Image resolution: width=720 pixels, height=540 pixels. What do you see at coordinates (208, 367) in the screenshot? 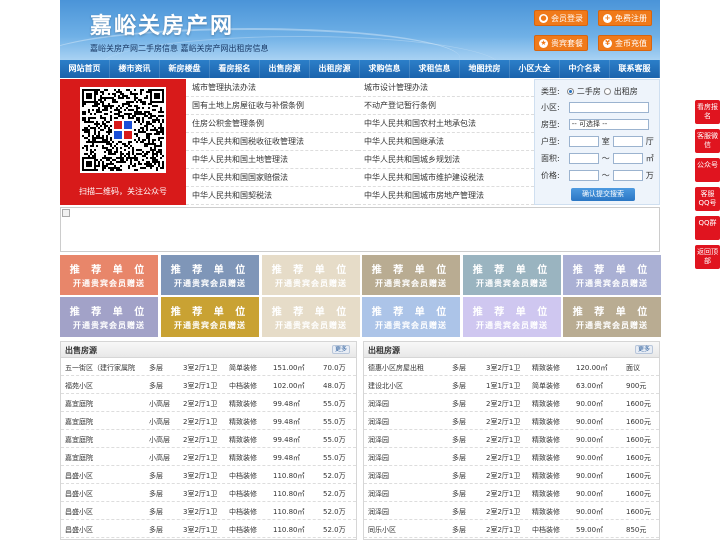
I see `listing-row: 五一街区（建行家属院 多层 3室2厅1卫 简单装修 151.00㎡ 70.0万` at bounding box center [208, 367].